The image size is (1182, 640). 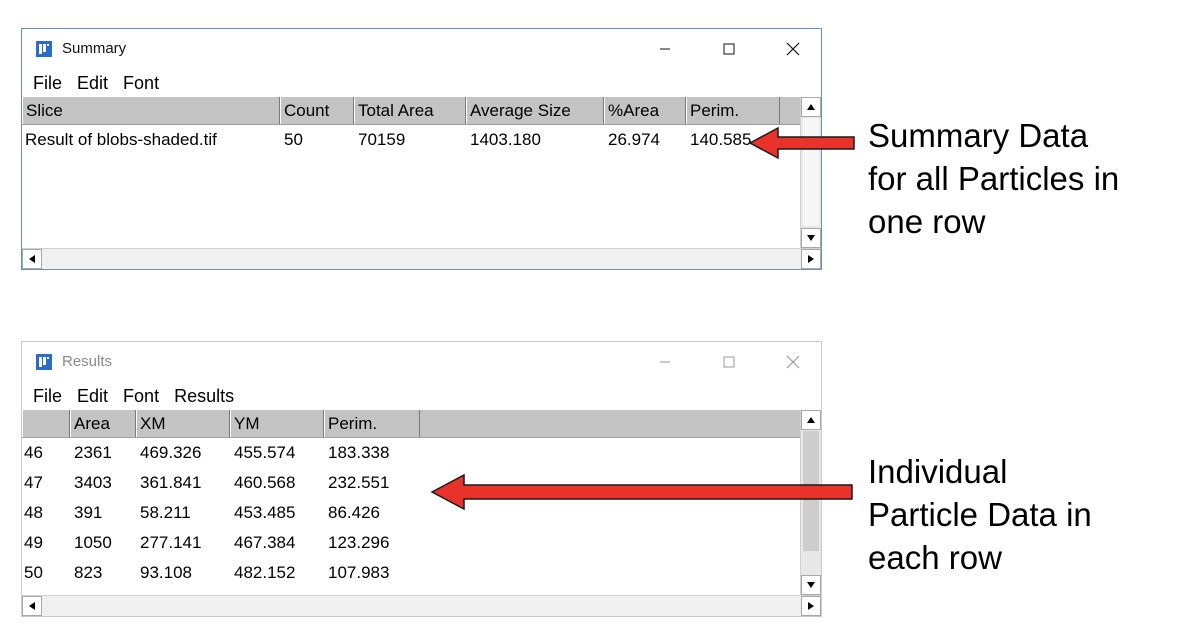 I want to click on column-header-ym: YM, so click(x=277, y=423).